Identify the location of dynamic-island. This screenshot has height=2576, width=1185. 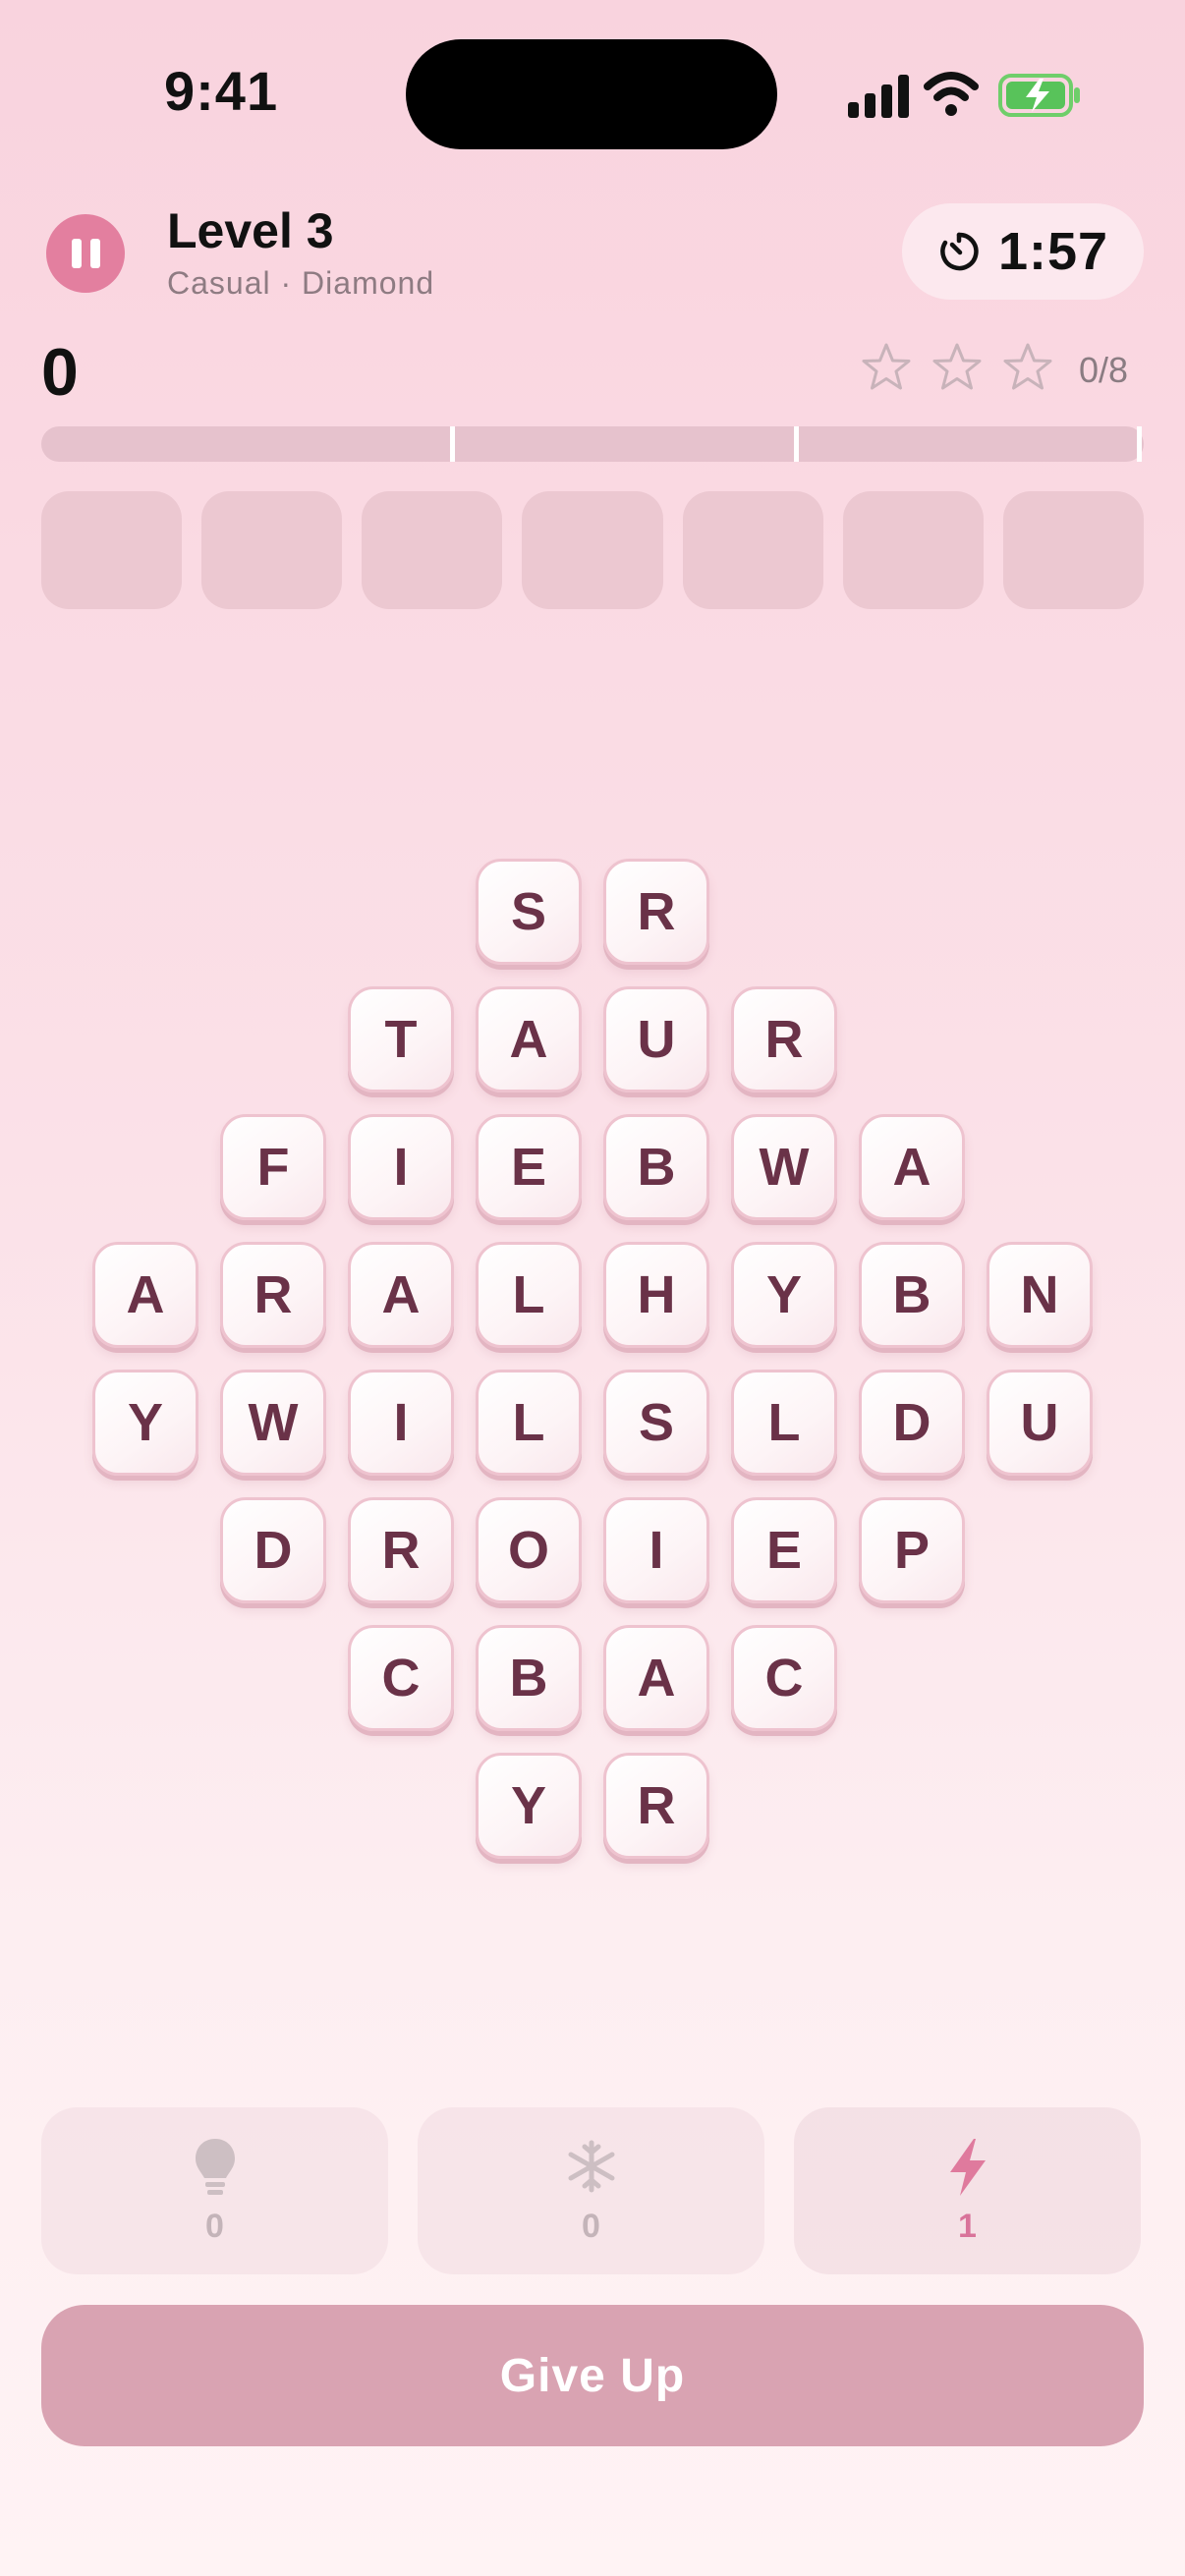
(592, 94).